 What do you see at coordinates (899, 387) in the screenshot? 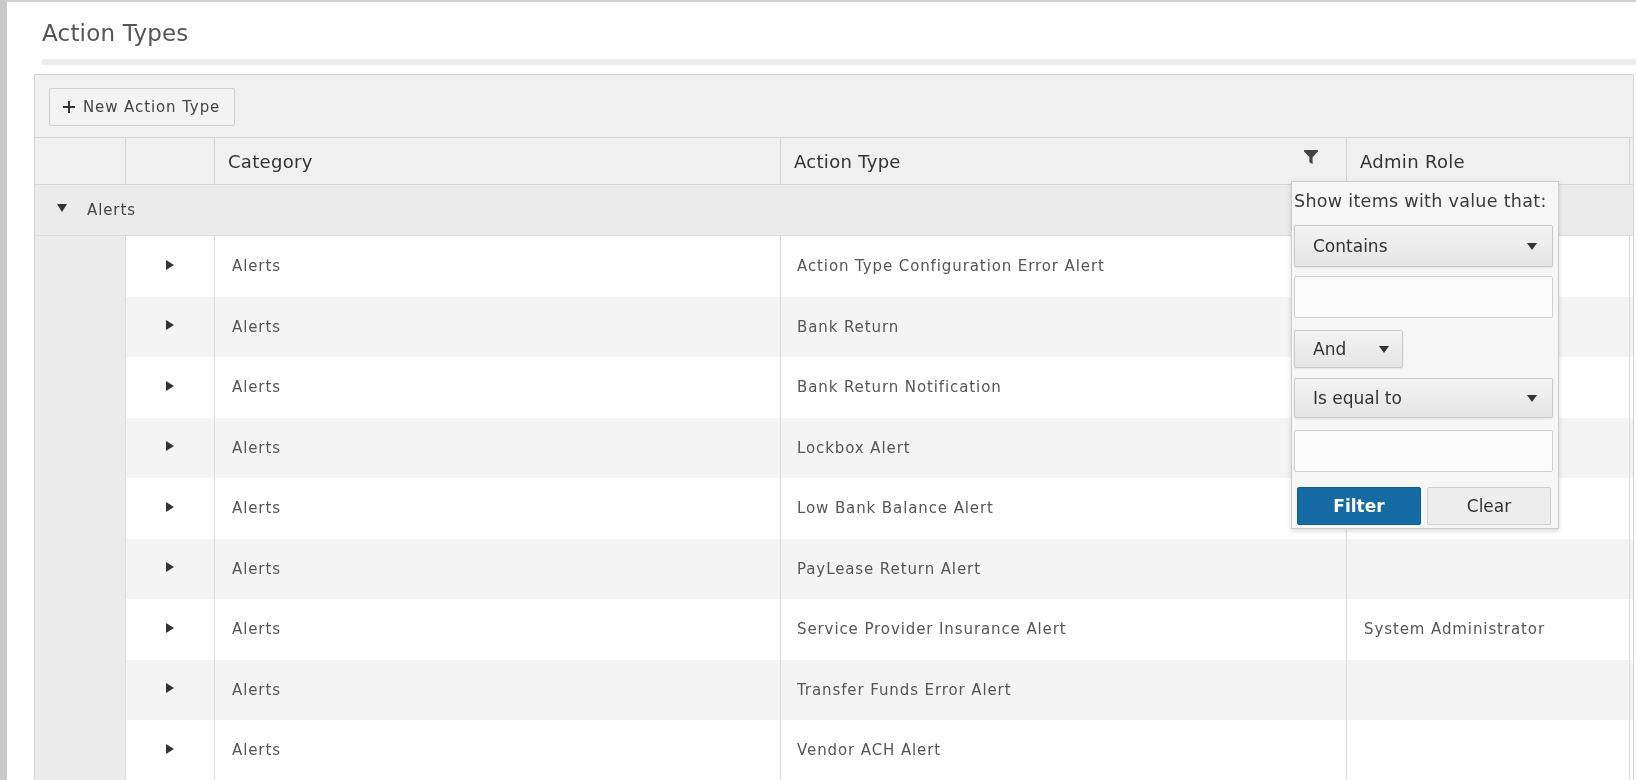
I see `table-cell: Bank Return Notification` at bounding box center [899, 387].